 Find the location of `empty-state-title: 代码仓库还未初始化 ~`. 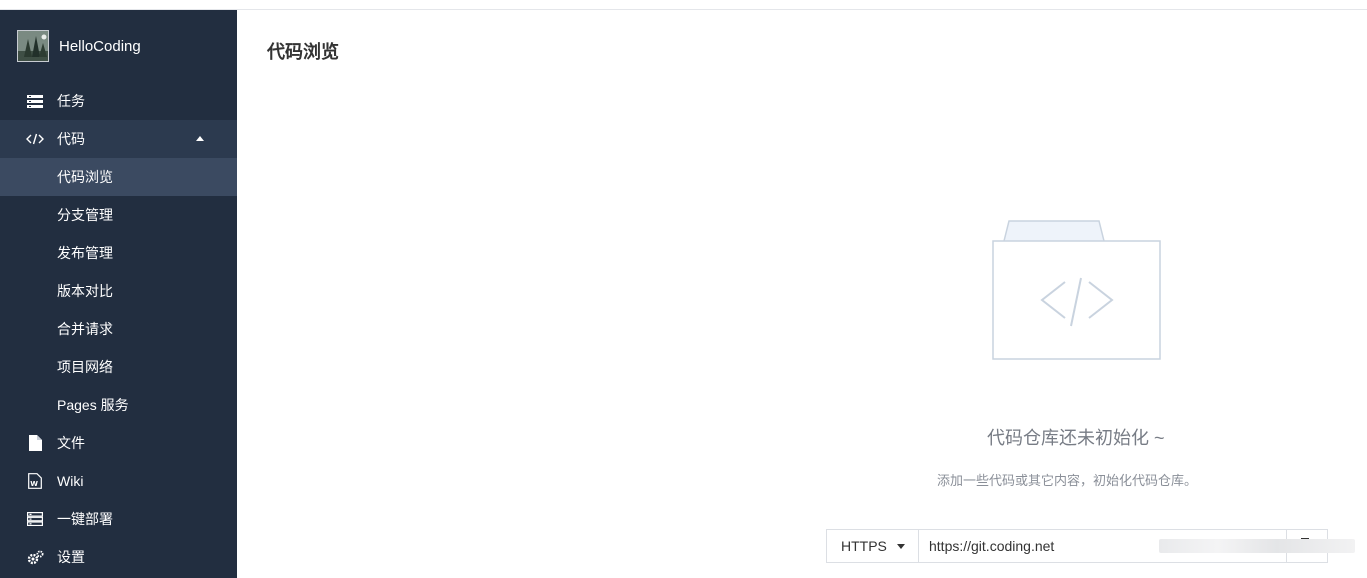

empty-state-title: 代码仓库还未初始化 ~ is located at coordinates (1076, 438).